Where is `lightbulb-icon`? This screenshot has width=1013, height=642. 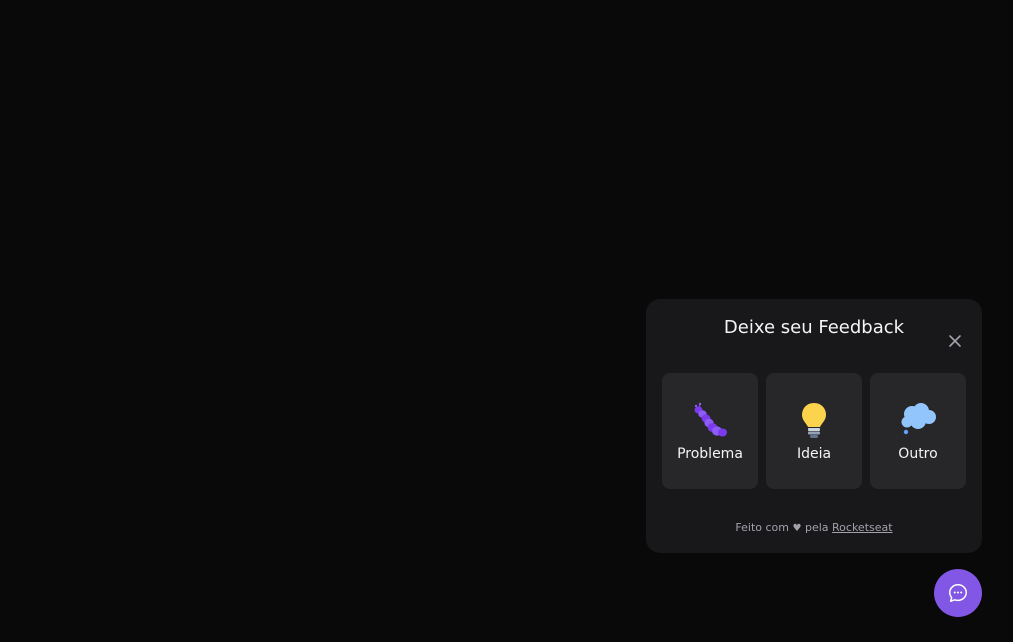 lightbulb-icon is located at coordinates (814, 420).